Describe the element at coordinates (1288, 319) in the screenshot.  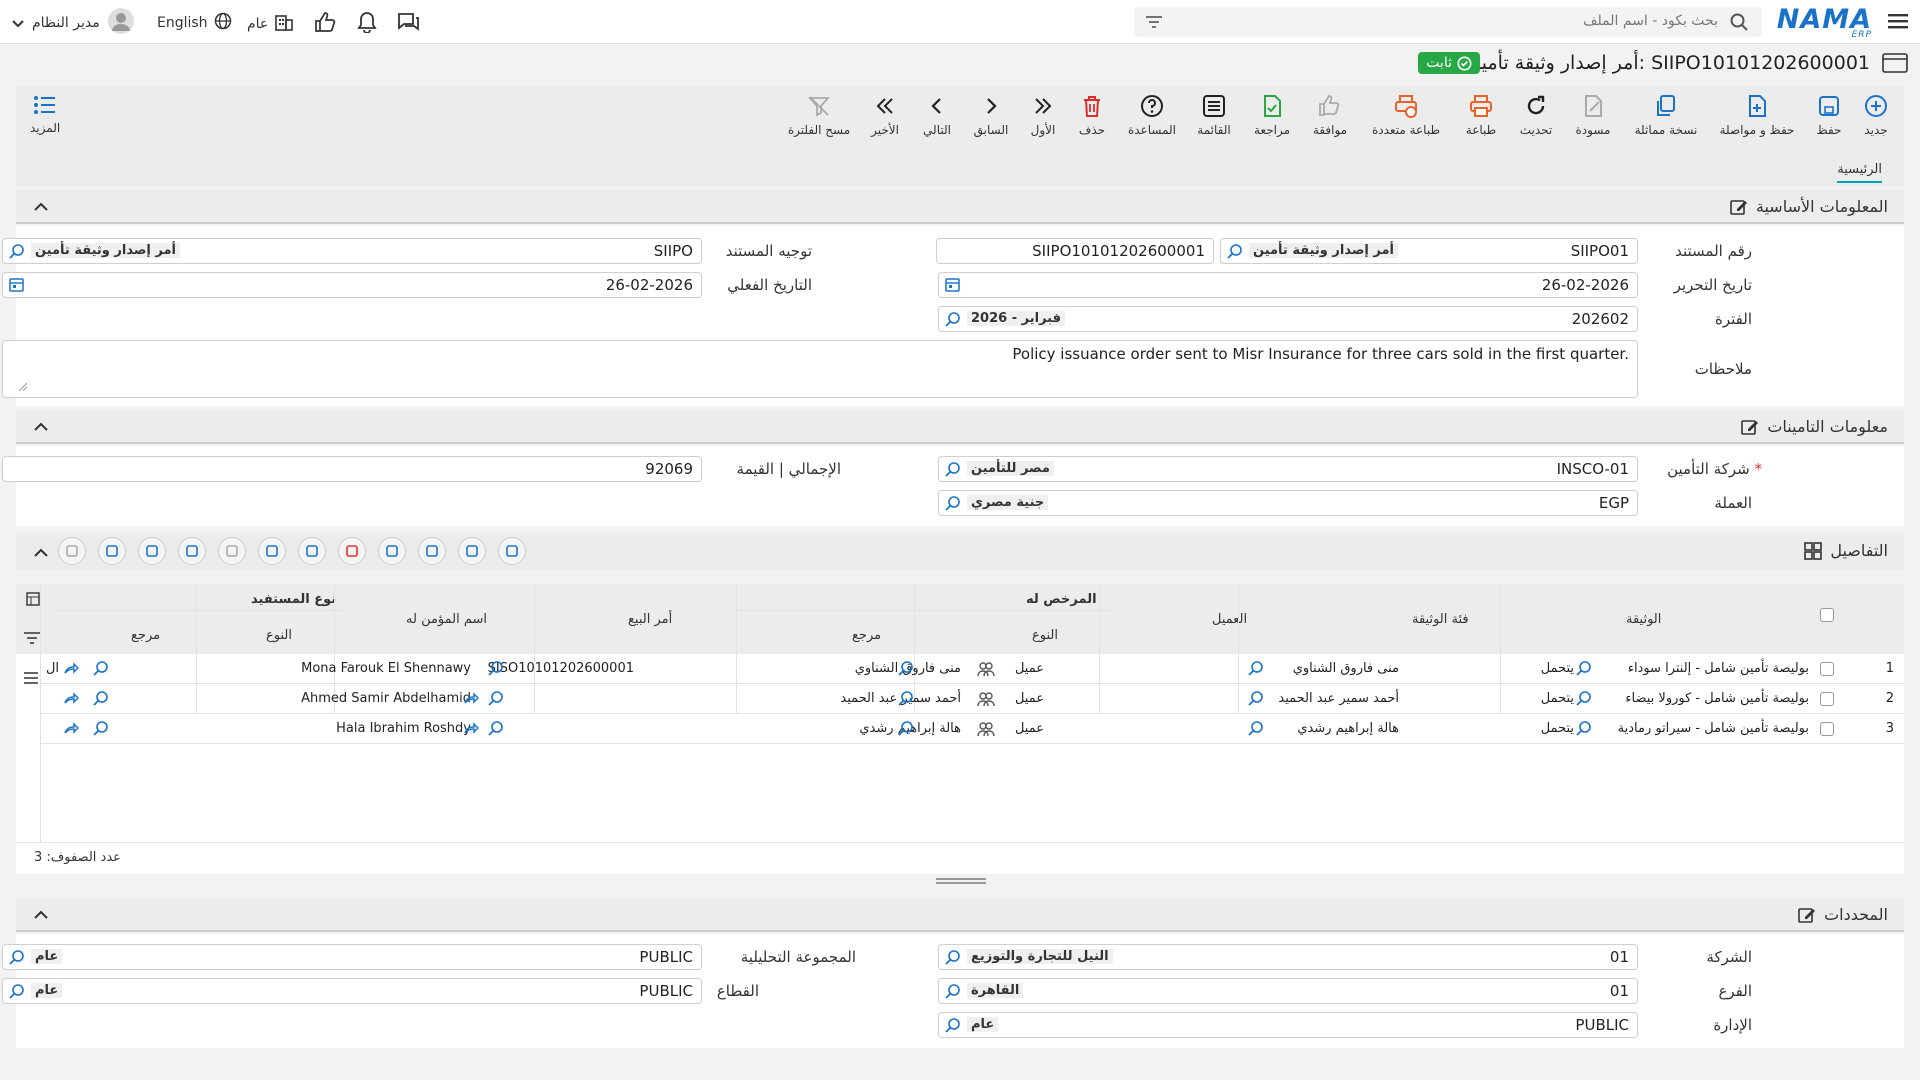
I see `period-field: 202602 2026 - فبراير` at that location.